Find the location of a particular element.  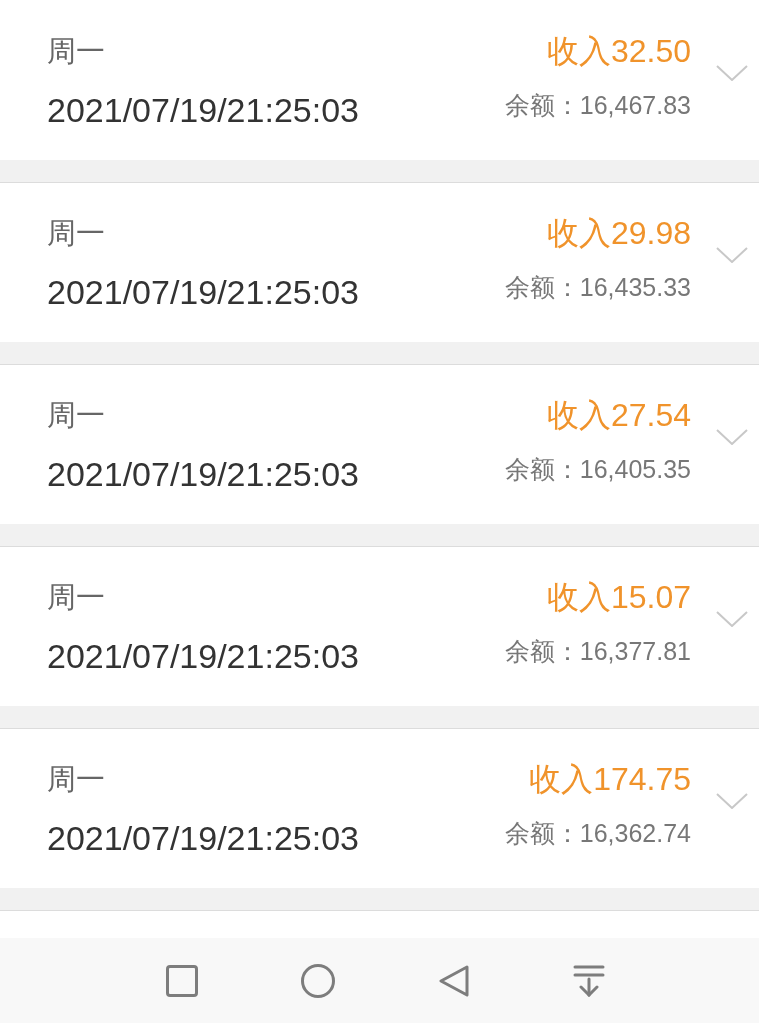

income-amount: 收入32.50 is located at coordinates (618, 51).